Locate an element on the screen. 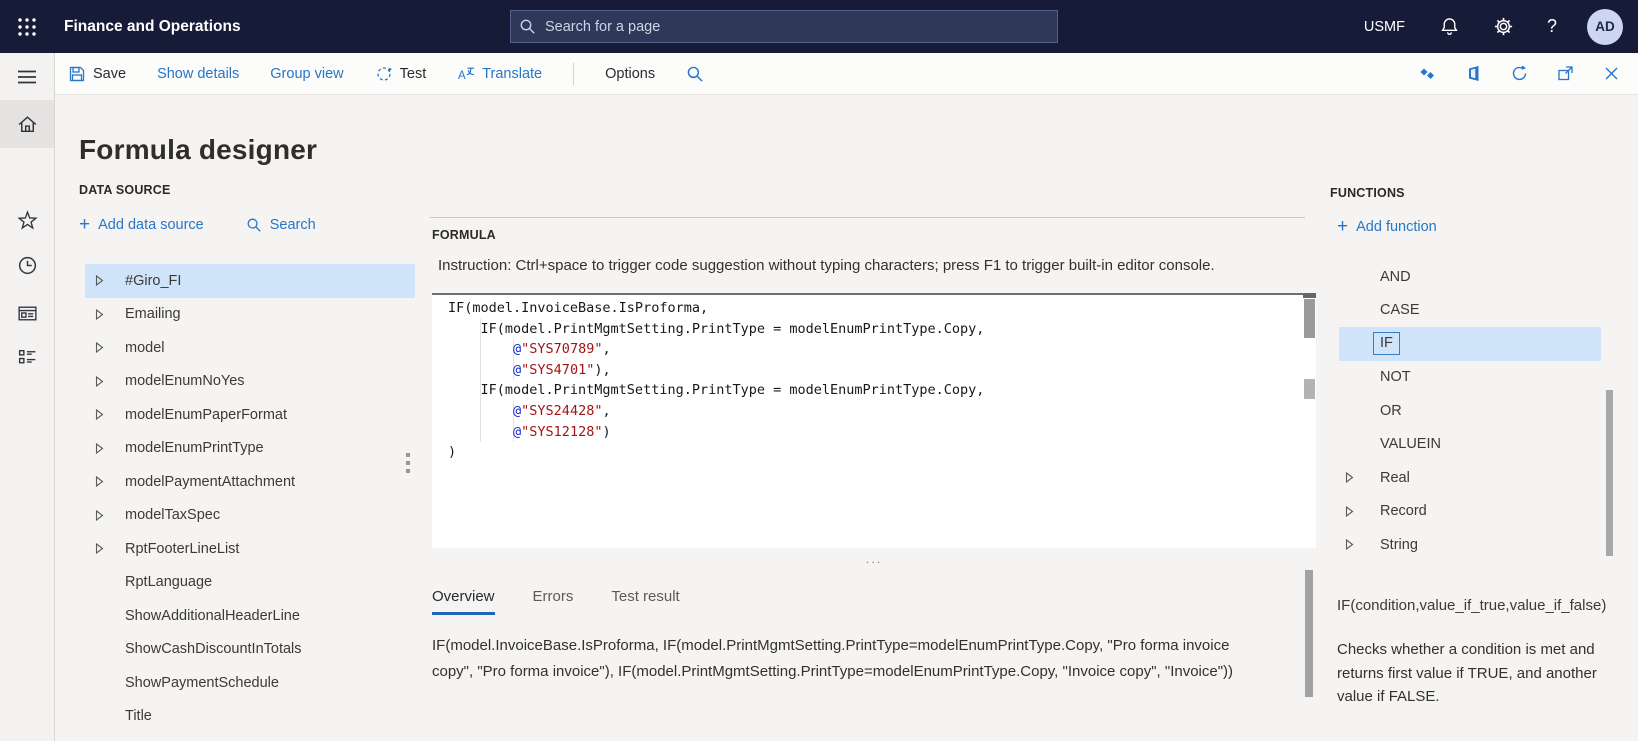  function-item: Real is located at coordinates (1470, 478).